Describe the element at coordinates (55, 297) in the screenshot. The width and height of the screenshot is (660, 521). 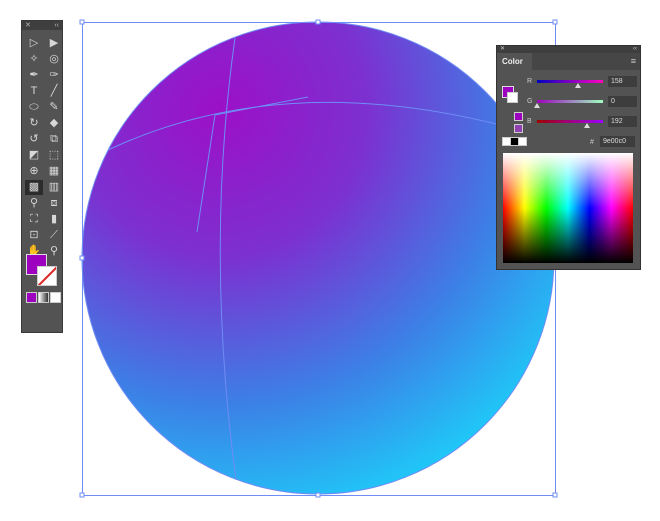
I see `none-mode-button` at that location.